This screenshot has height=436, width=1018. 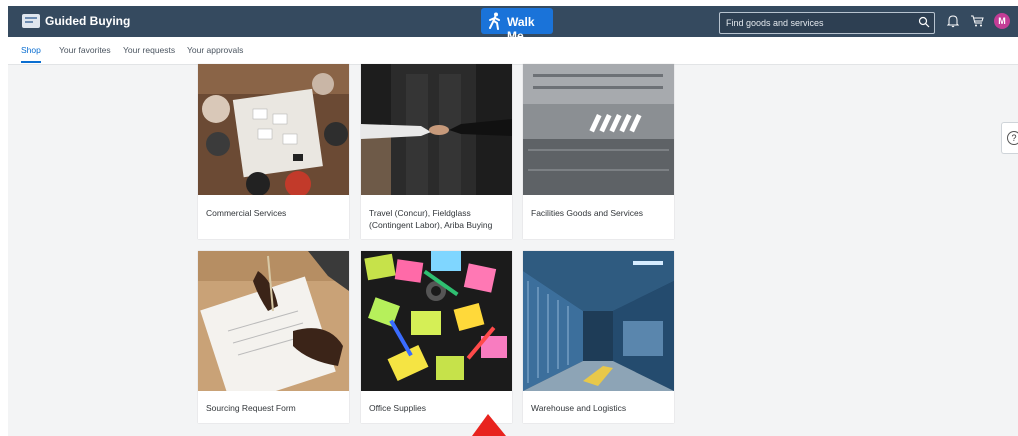 What do you see at coordinates (494, 21) in the screenshot?
I see `walking-person-icon` at bounding box center [494, 21].